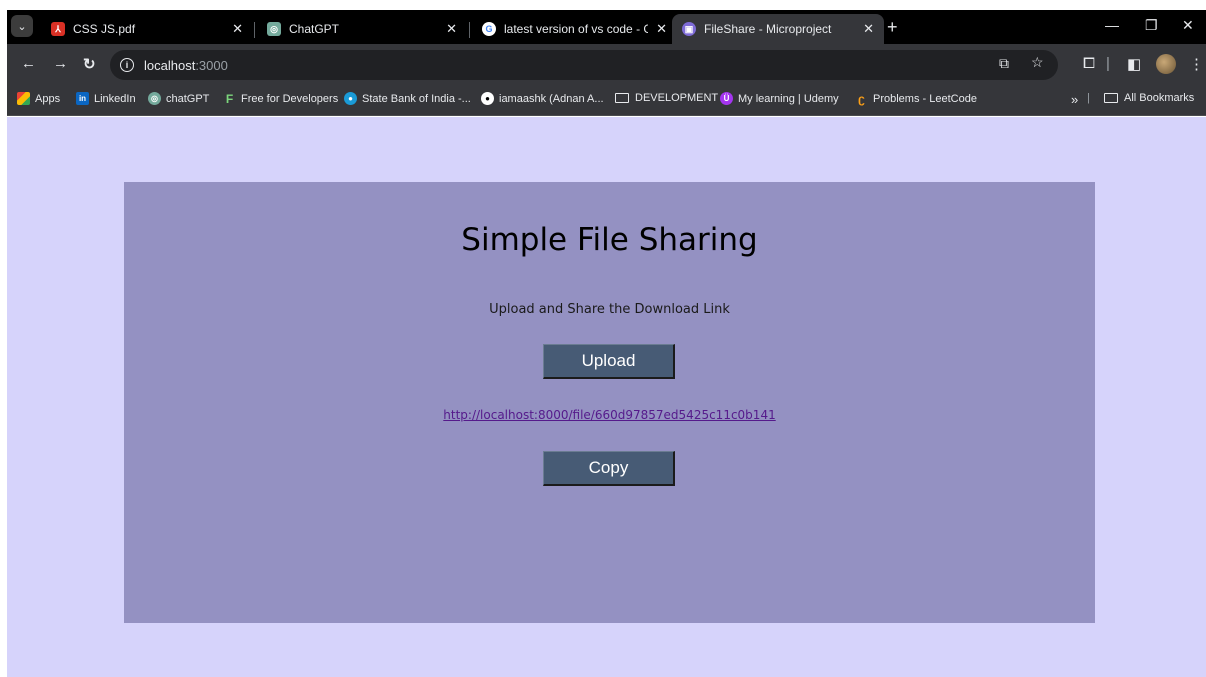 This screenshot has height=677, width=1206. Describe the element at coordinates (1037, 62) in the screenshot. I see `bookmark-star-icon: ☆` at that location.